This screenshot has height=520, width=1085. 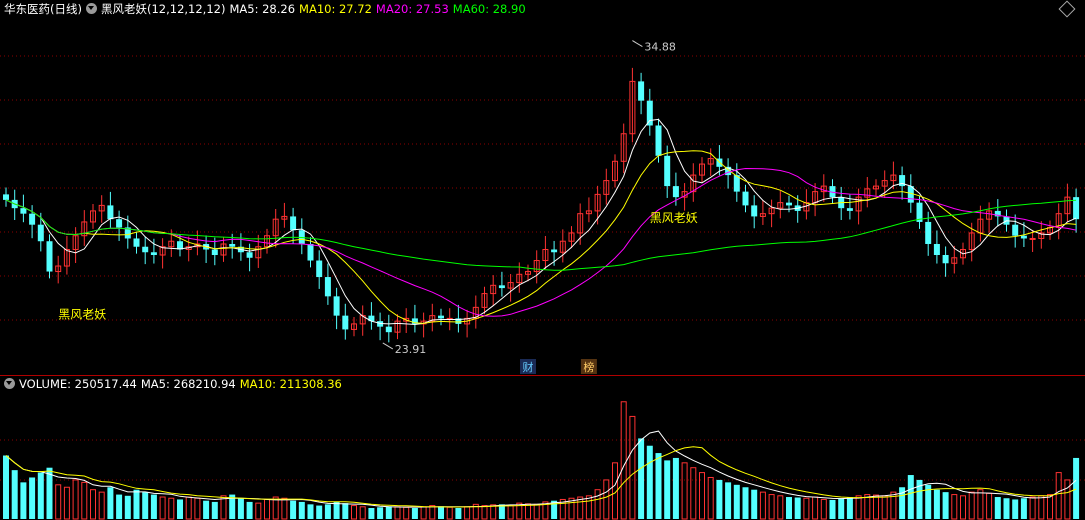 What do you see at coordinates (660, 47) in the screenshot?
I see `high-price-label: 34.88` at bounding box center [660, 47].